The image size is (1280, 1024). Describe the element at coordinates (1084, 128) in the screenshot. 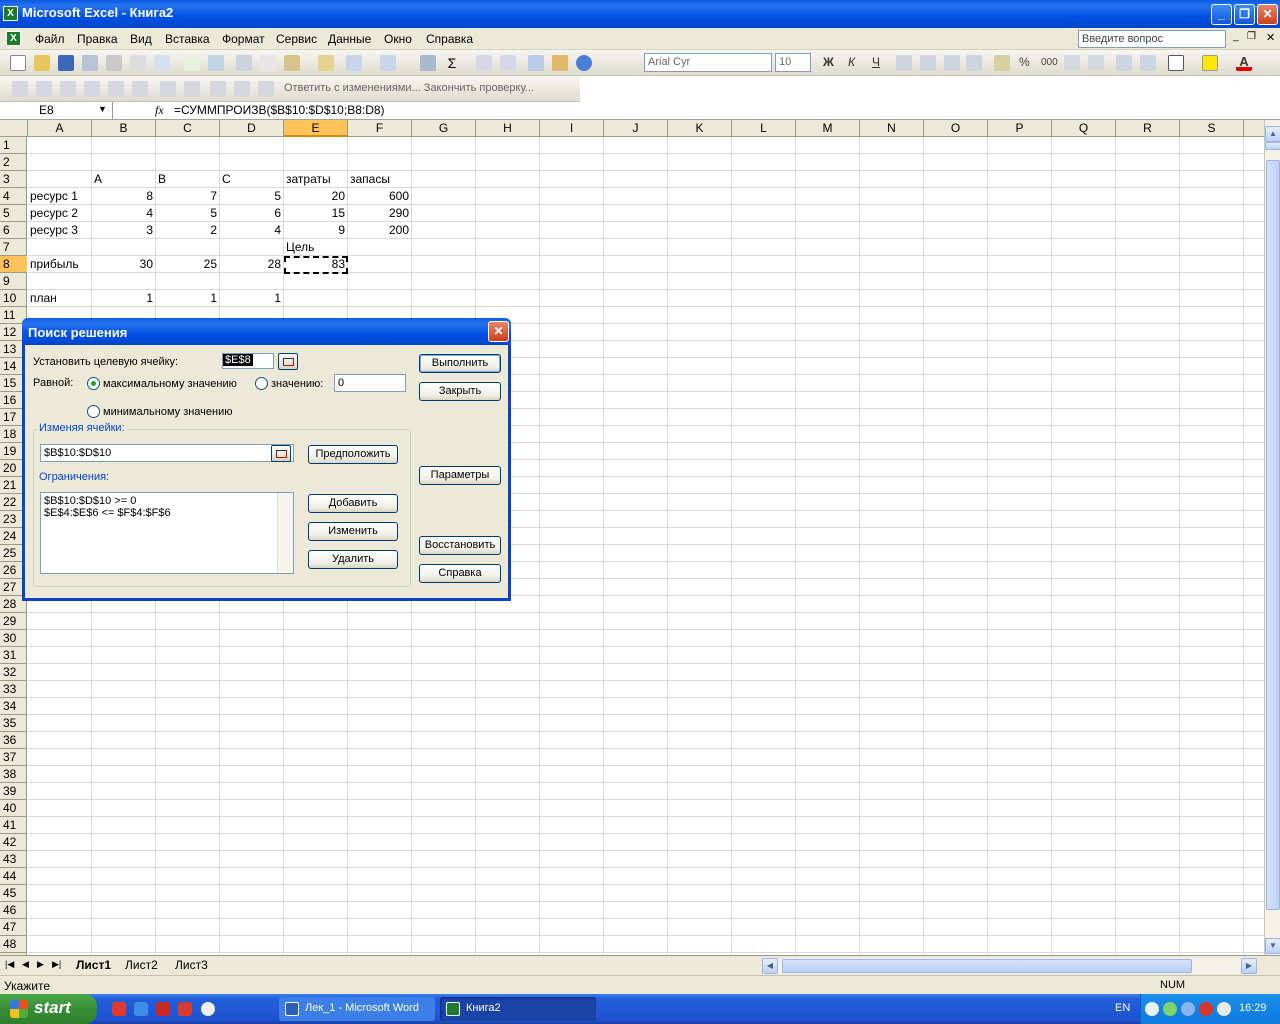

I see `column-header-q: Q` at that location.